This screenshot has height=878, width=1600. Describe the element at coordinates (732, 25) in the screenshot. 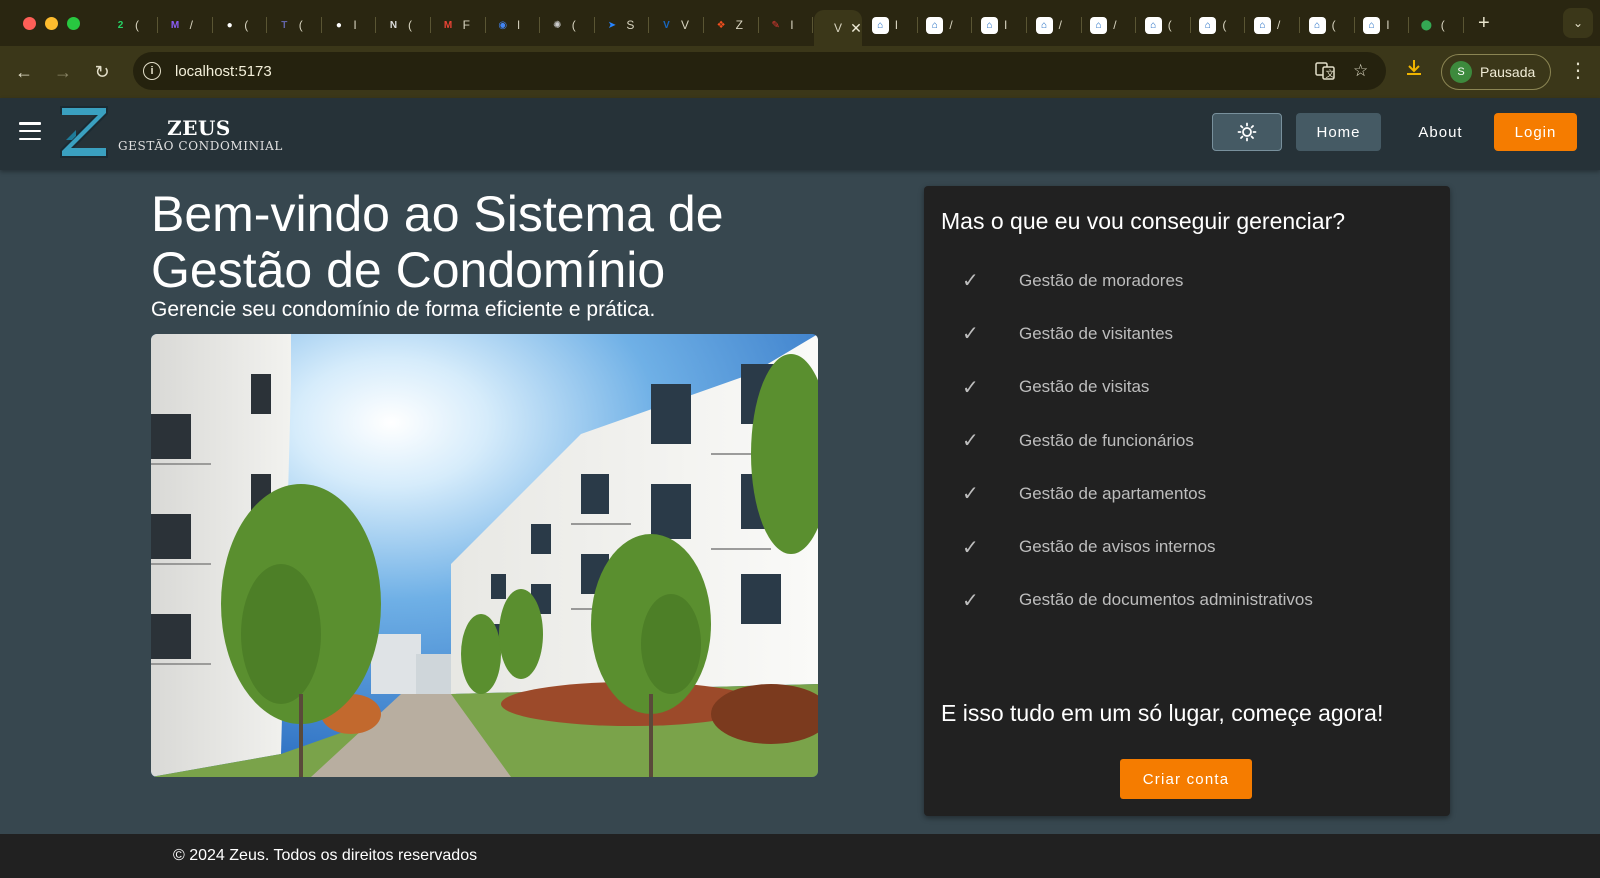

I see `browser-tab: ❖ Z` at that location.